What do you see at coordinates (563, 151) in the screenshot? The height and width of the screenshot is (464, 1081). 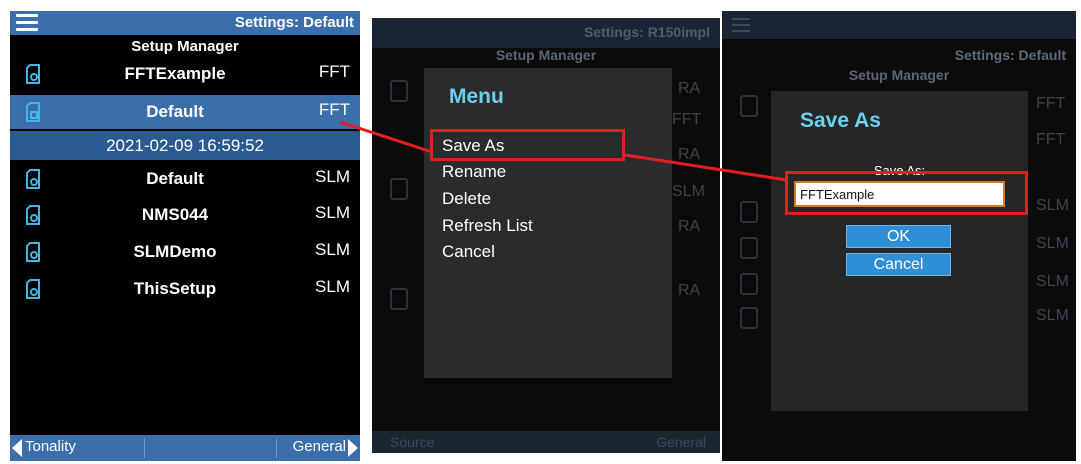 I see `connector-arrows` at bounding box center [563, 151].